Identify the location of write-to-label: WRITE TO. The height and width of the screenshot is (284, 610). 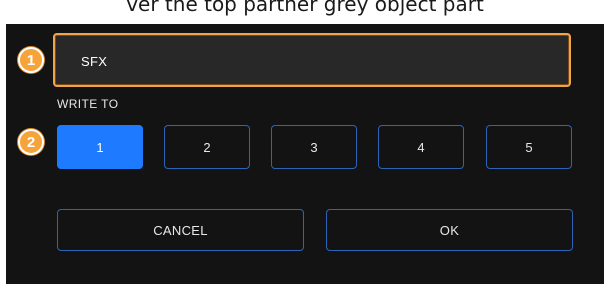
(88, 104).